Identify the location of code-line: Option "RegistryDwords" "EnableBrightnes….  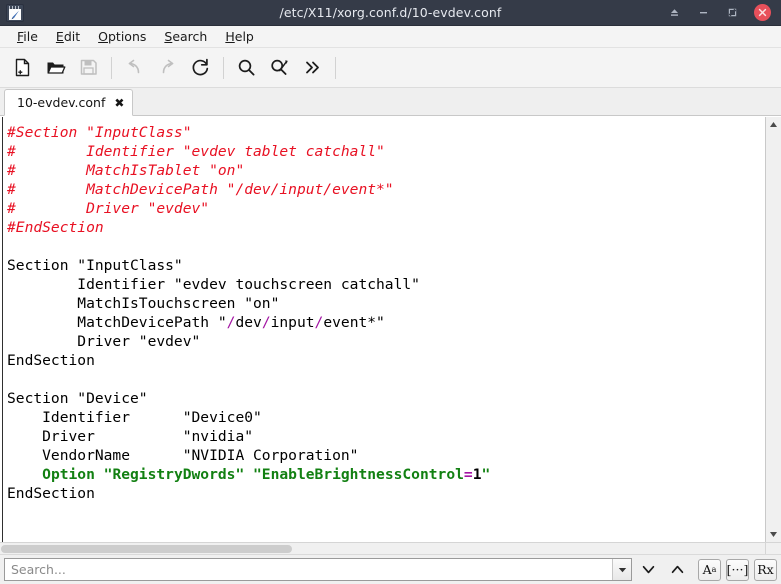
(386, 474).